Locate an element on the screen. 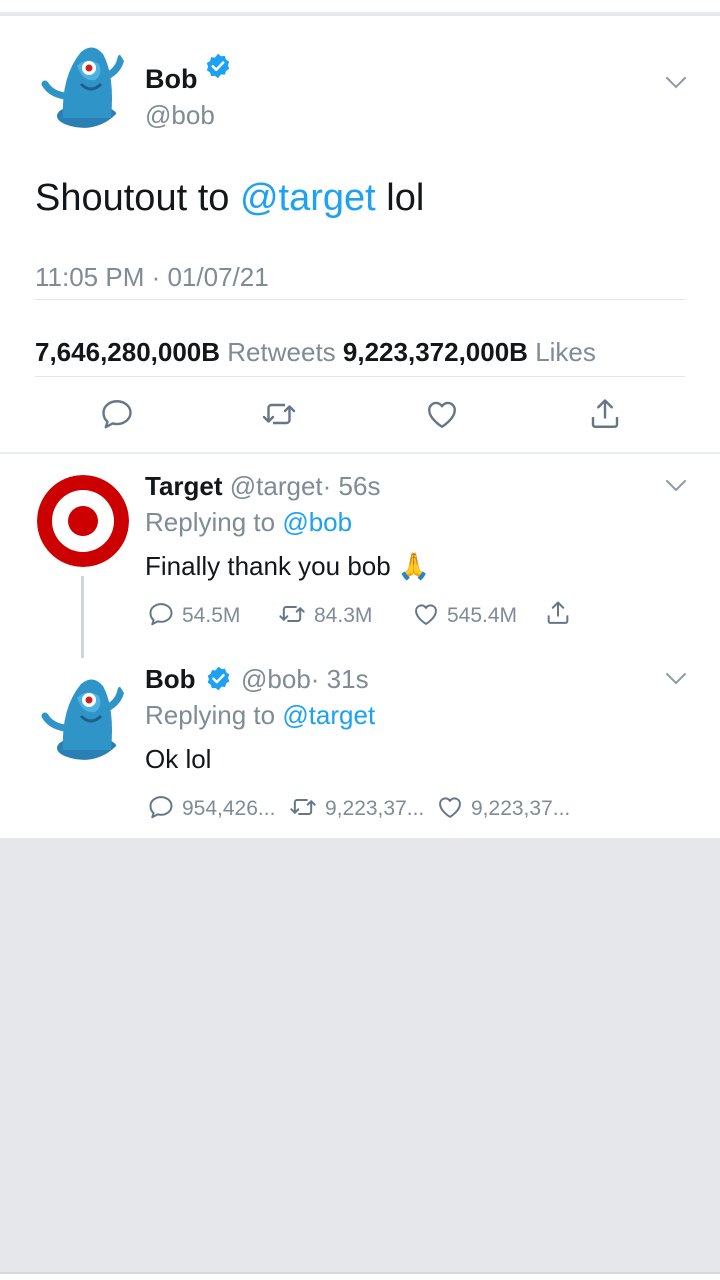 The height and width of the screenshot is (1280, 720). reply-text: Ok lol is located at coordinates (178, 759).